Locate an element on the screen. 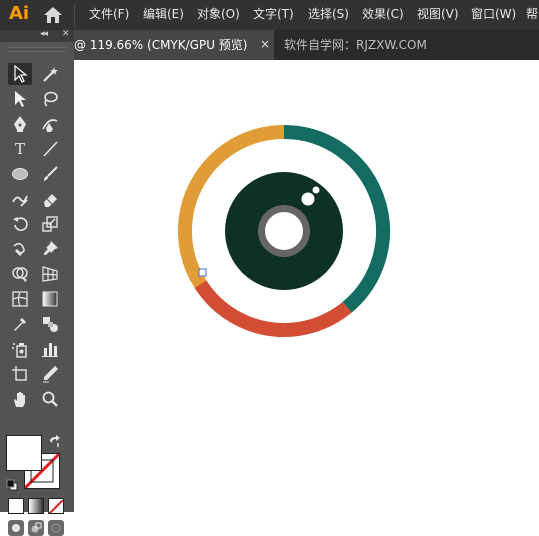 The image size is (539, 536). paintbrush-tool is located at coordinates (50, 174).